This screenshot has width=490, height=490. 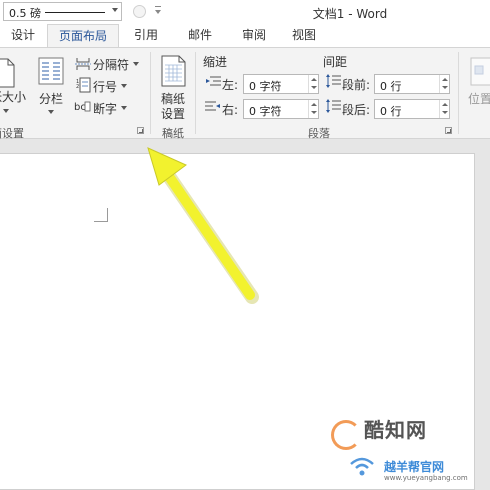 What do you see at coordinates (346, 435) in the screenshot?
I see `watermark-logo` at bounding box center [346, 435].